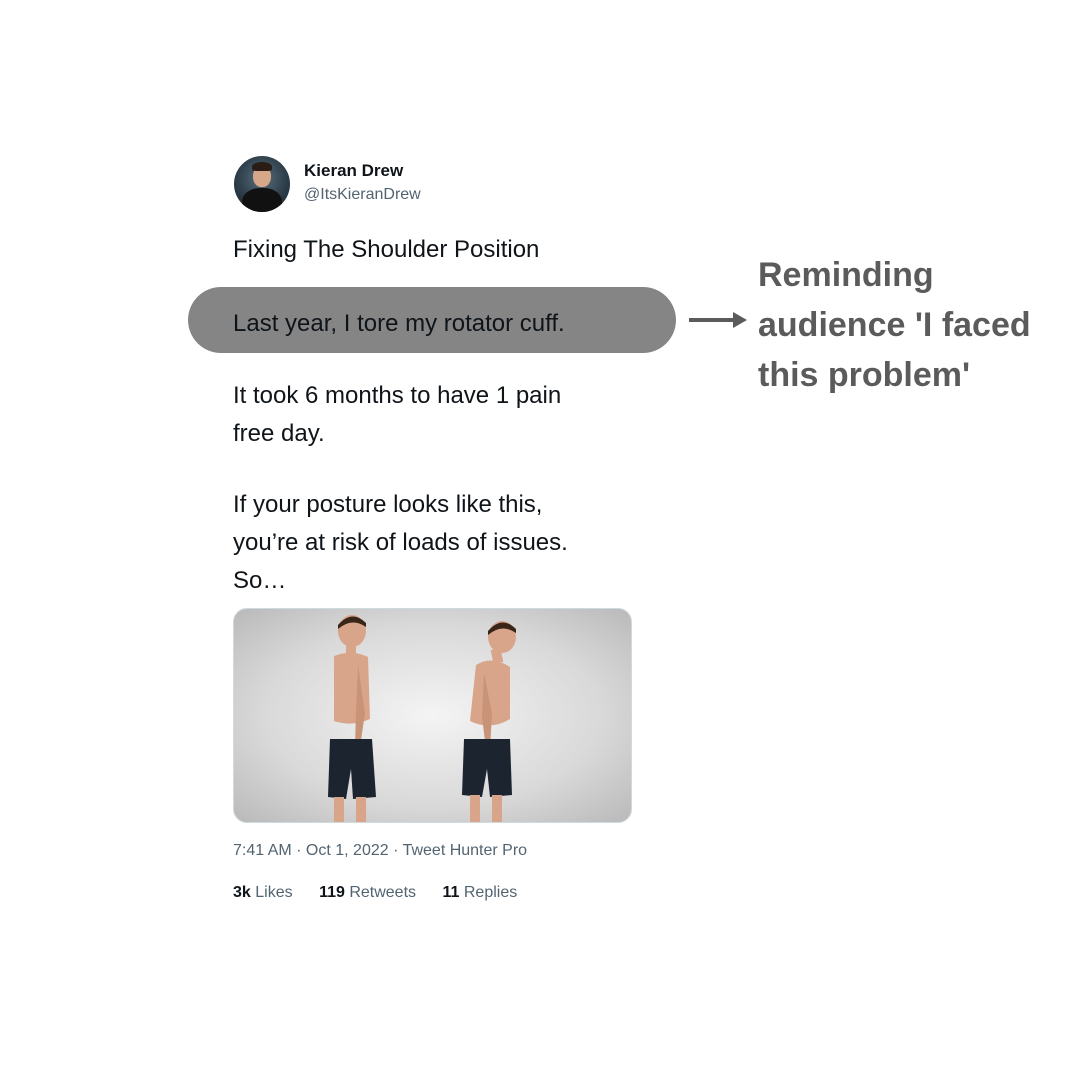 The width and height of the screenshot is (1080, 1080). I want to click on tweet-paragraph-line: It took 6 months to have 1 pain, so click(397, 395).